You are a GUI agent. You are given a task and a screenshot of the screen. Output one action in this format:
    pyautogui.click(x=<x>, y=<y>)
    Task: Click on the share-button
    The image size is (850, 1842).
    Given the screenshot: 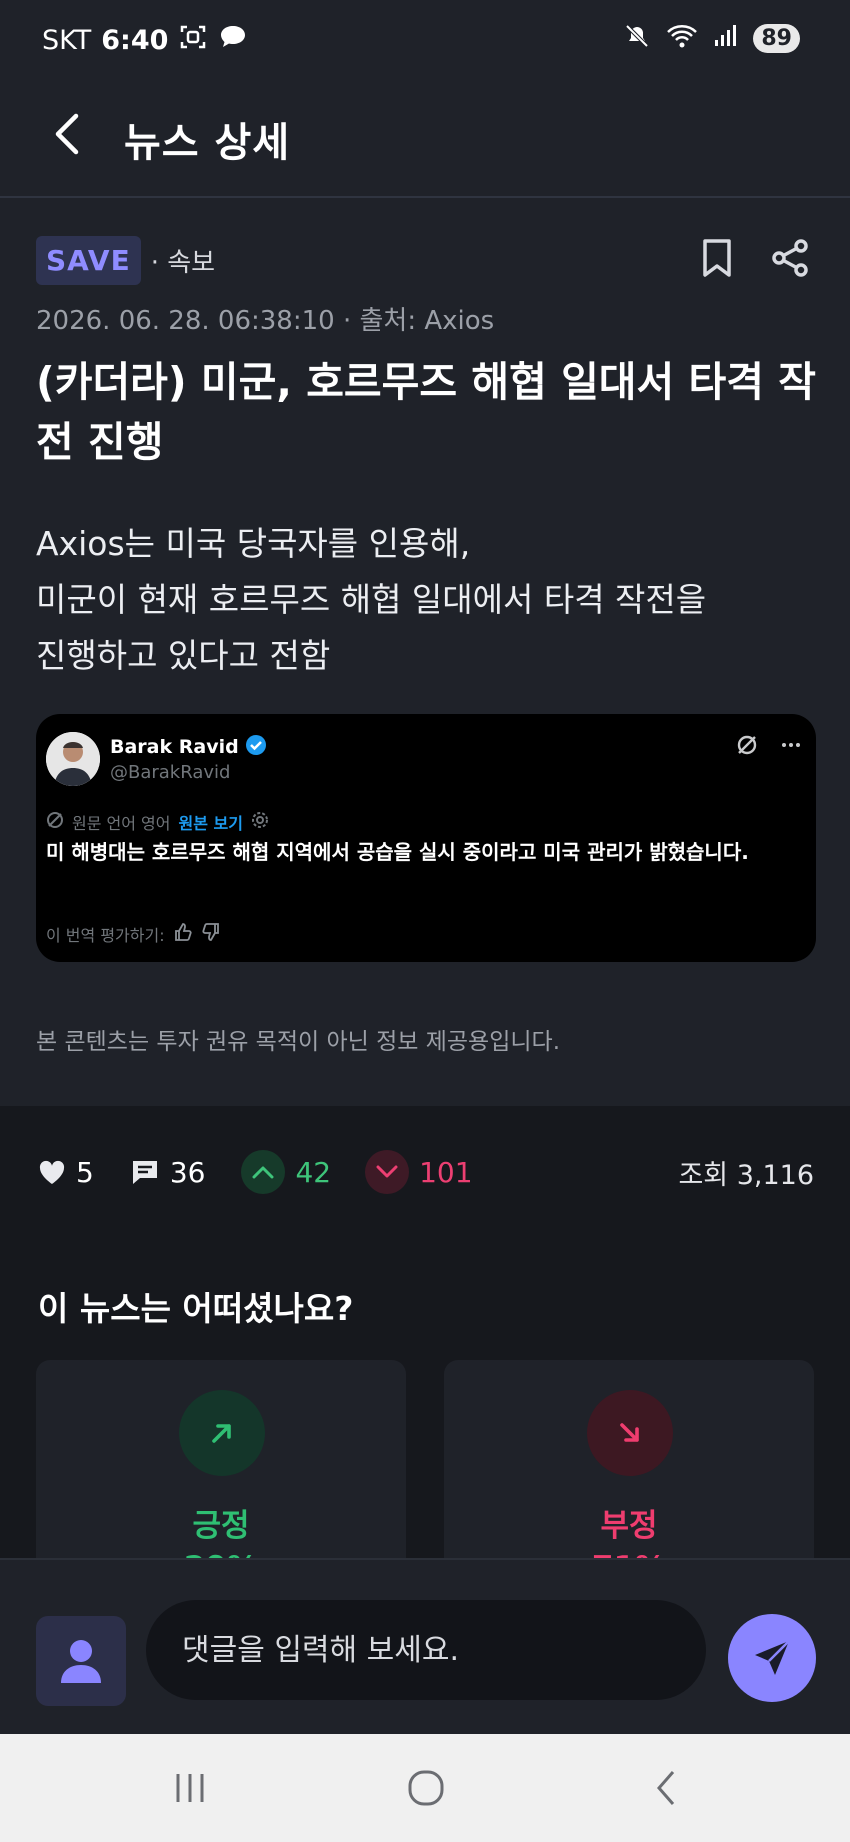 What is the action you would take?
    pyautogui.click(x=790, y=260)
    